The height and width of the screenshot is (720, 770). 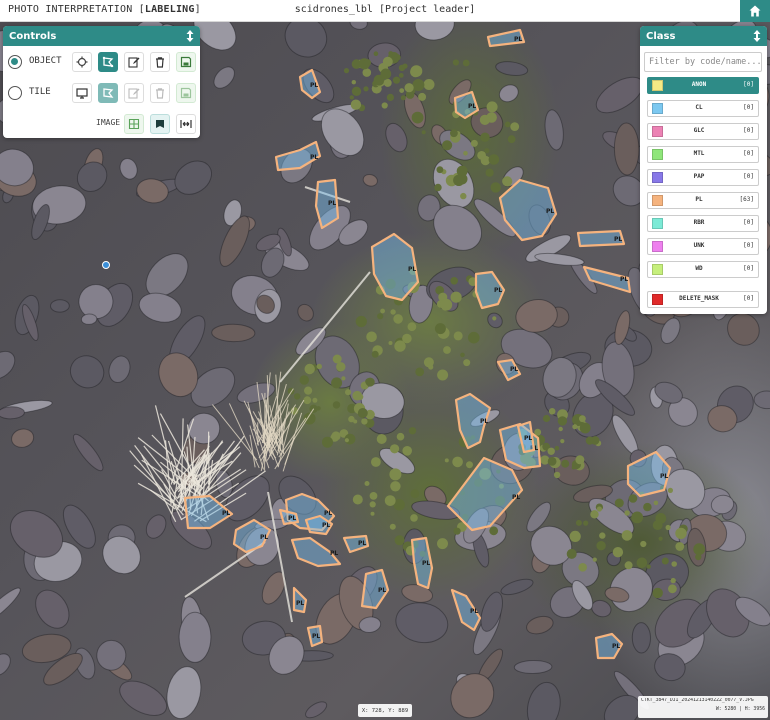 I want to click on class-item-pap: PAP [0], so click(x=703, y=177).